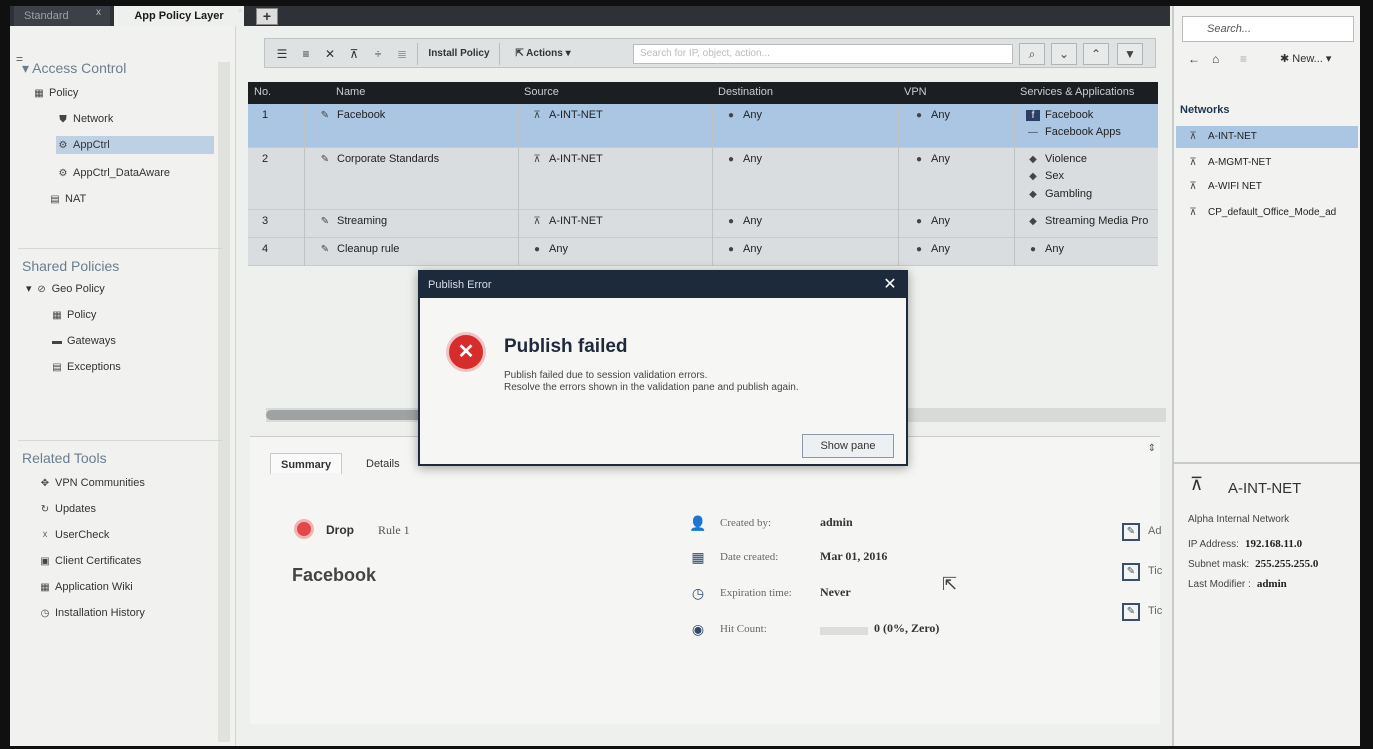  I want to click on rule-source: ● Any, so click(549, 249).